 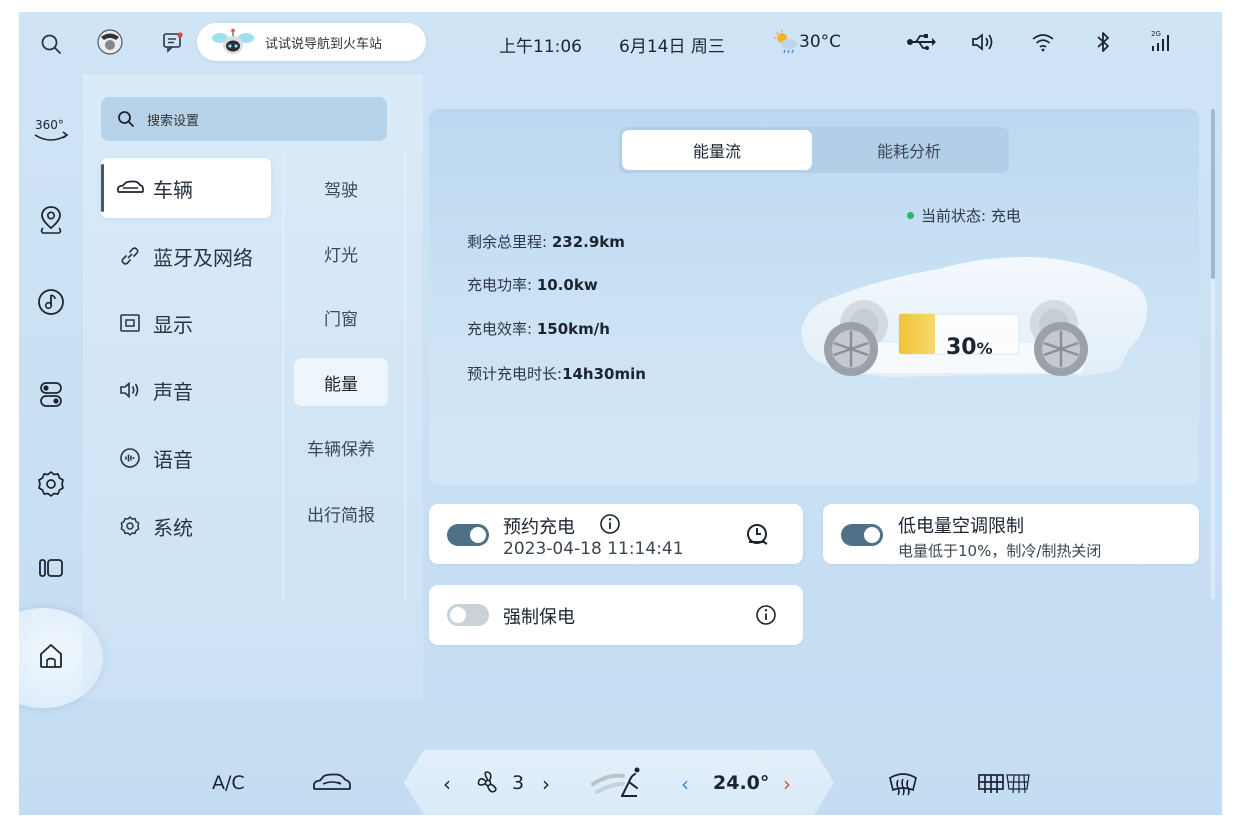 What do you see at coordinates (616, 615) in the screenshot?
I see `force-preserve-card: 强制保电` at bounding box center [616, 615].